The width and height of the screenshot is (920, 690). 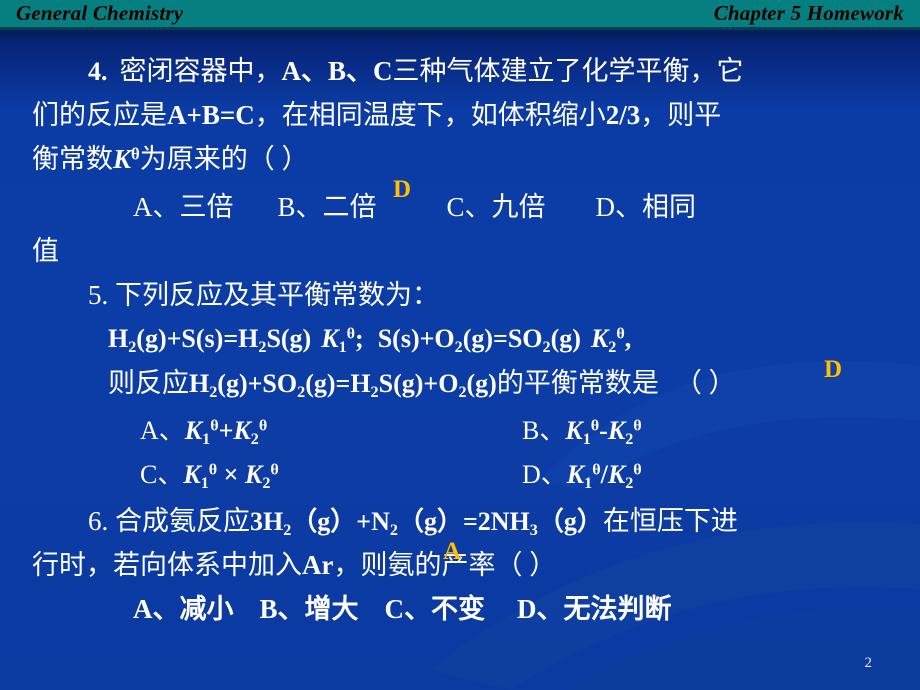 What do you see at coordinates (359, 338) in the screenshot?
I see `q5-semicolon: ;` at bounding box center [359, 338].